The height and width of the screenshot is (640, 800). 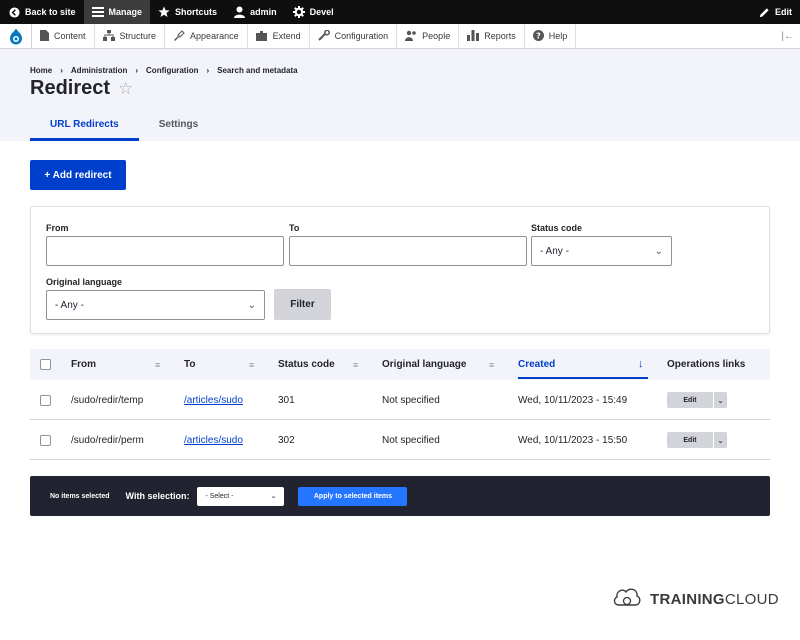 I want to click on column-header-status: Status code, so click(x=306, y=364).